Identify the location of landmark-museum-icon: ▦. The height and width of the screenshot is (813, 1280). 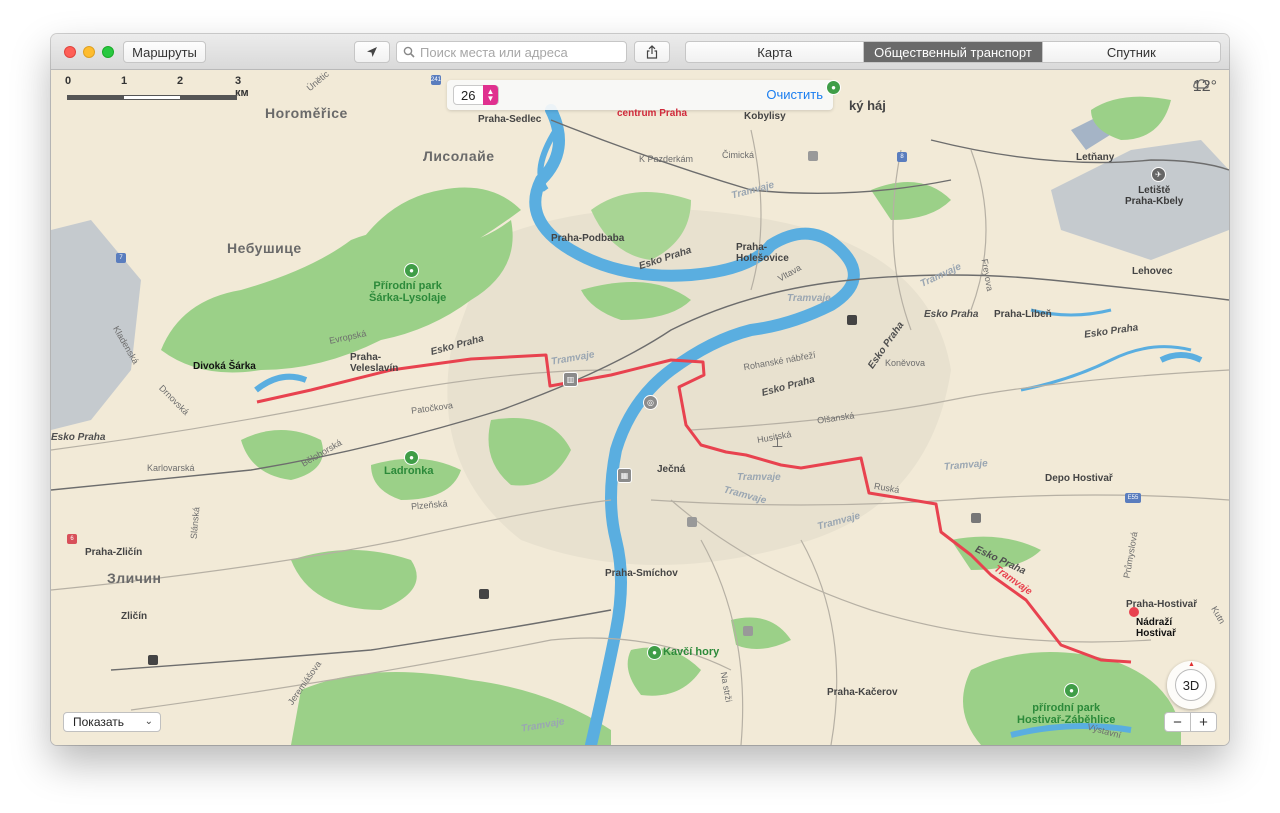
(624, 475).